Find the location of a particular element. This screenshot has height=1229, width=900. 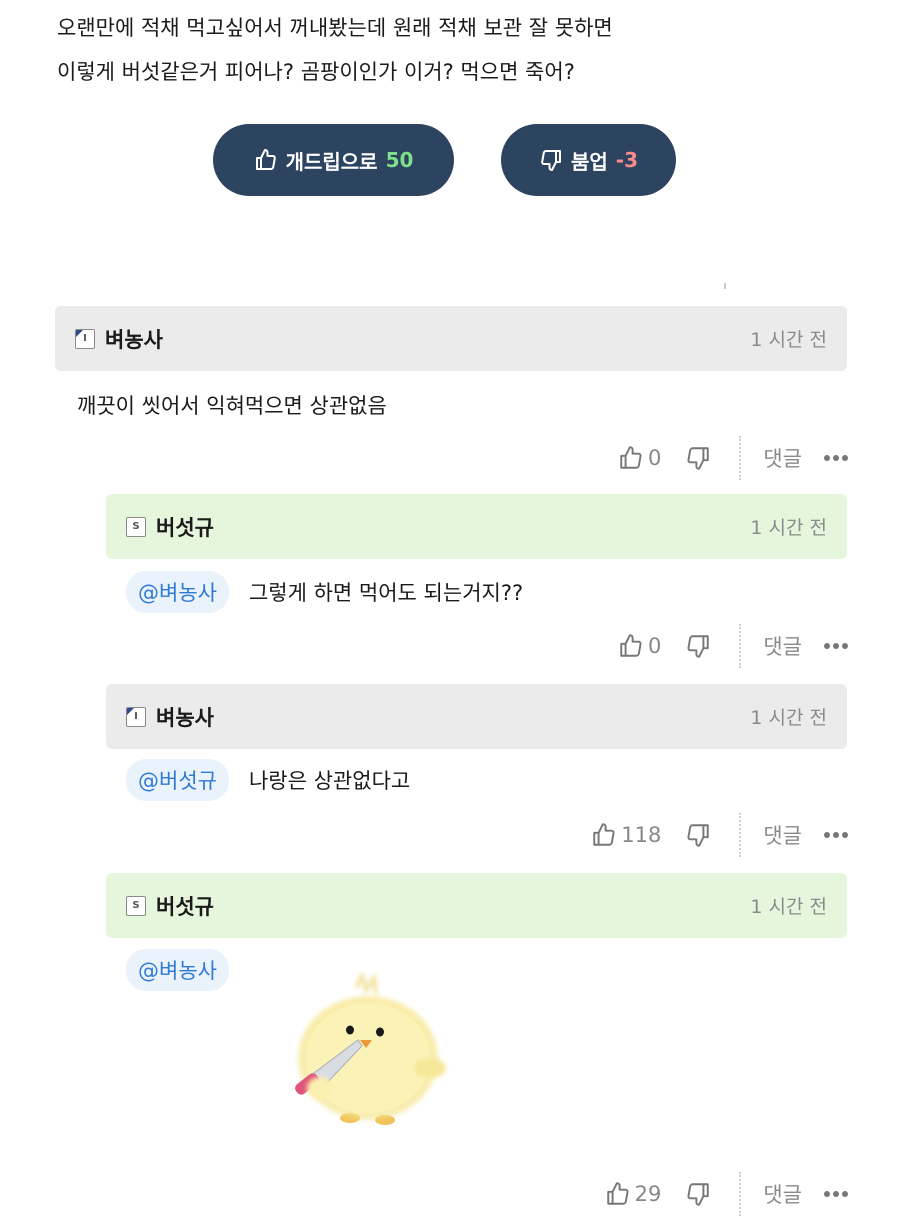

mention-tag: @버섯규 is located at coordinates (177, 780).